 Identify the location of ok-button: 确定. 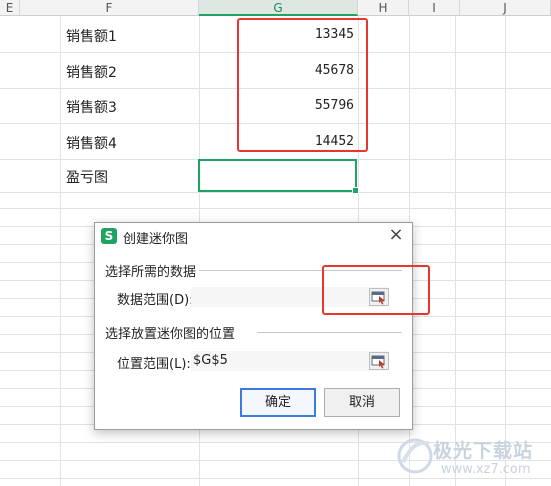
(278, 402).